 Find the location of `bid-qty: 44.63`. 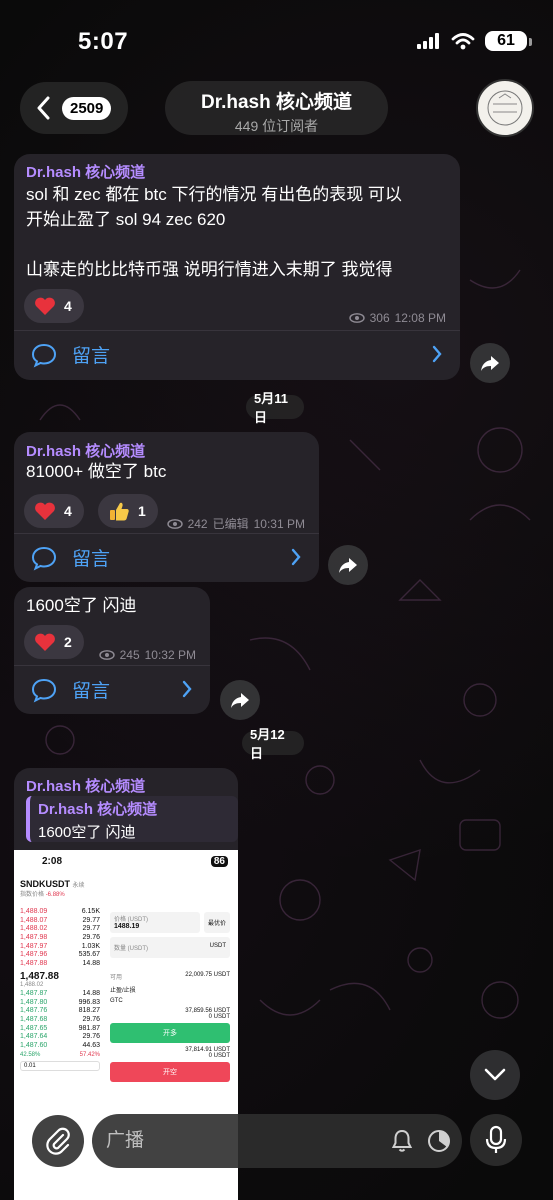

bid-qty: 44.63 is located at coordinates (91, 1045).